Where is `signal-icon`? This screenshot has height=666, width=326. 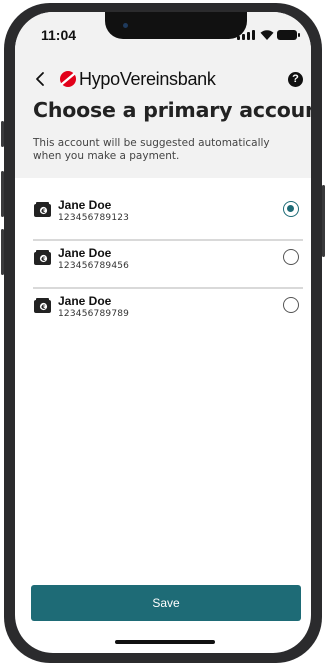
signal-icon is located at coordinates (246, 35).